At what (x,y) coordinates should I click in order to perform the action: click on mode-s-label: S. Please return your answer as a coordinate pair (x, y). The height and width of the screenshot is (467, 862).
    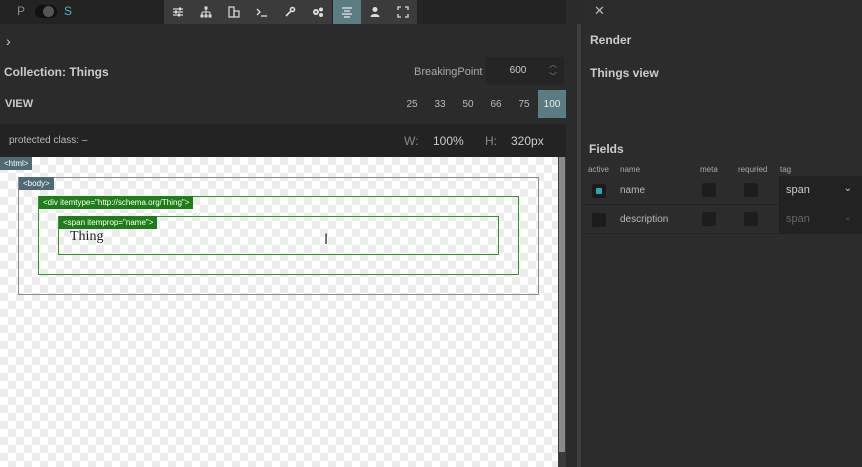
    Looking at the image, I should click on (68, 11).